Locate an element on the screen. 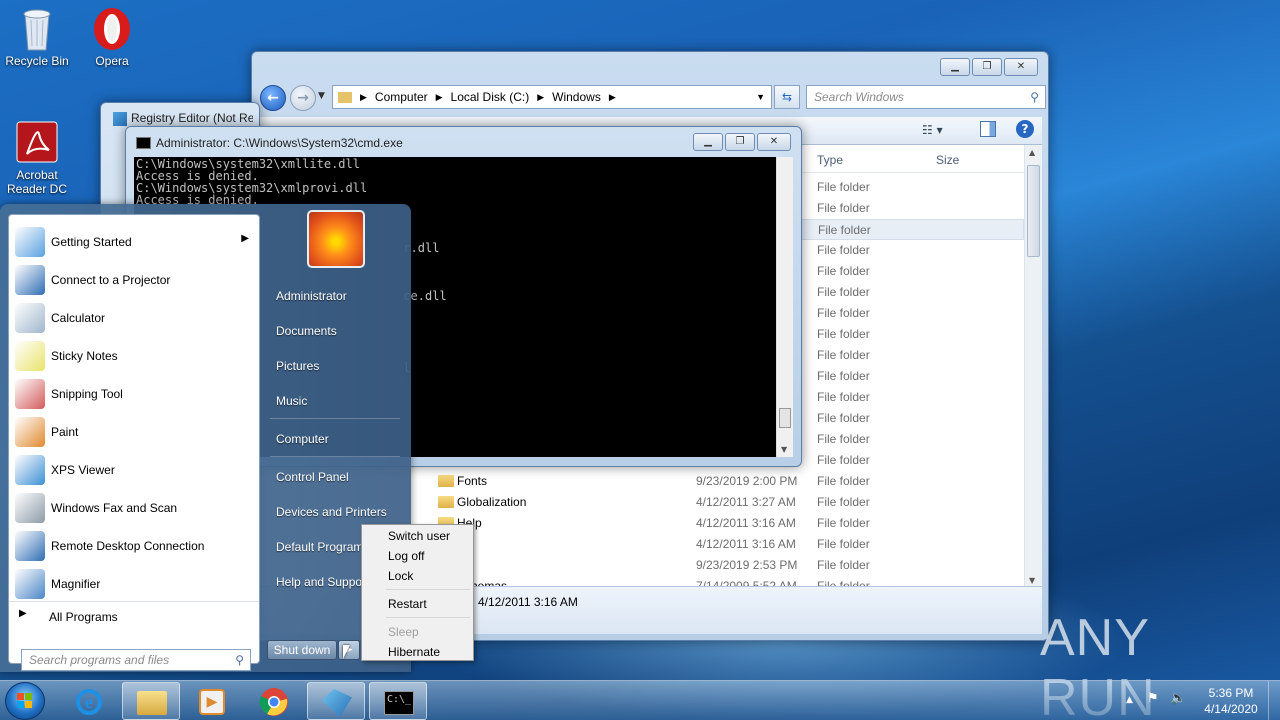 The width and height of the screenshot is (1280, 720). regedit-icon is located at coordinates (337, 703).